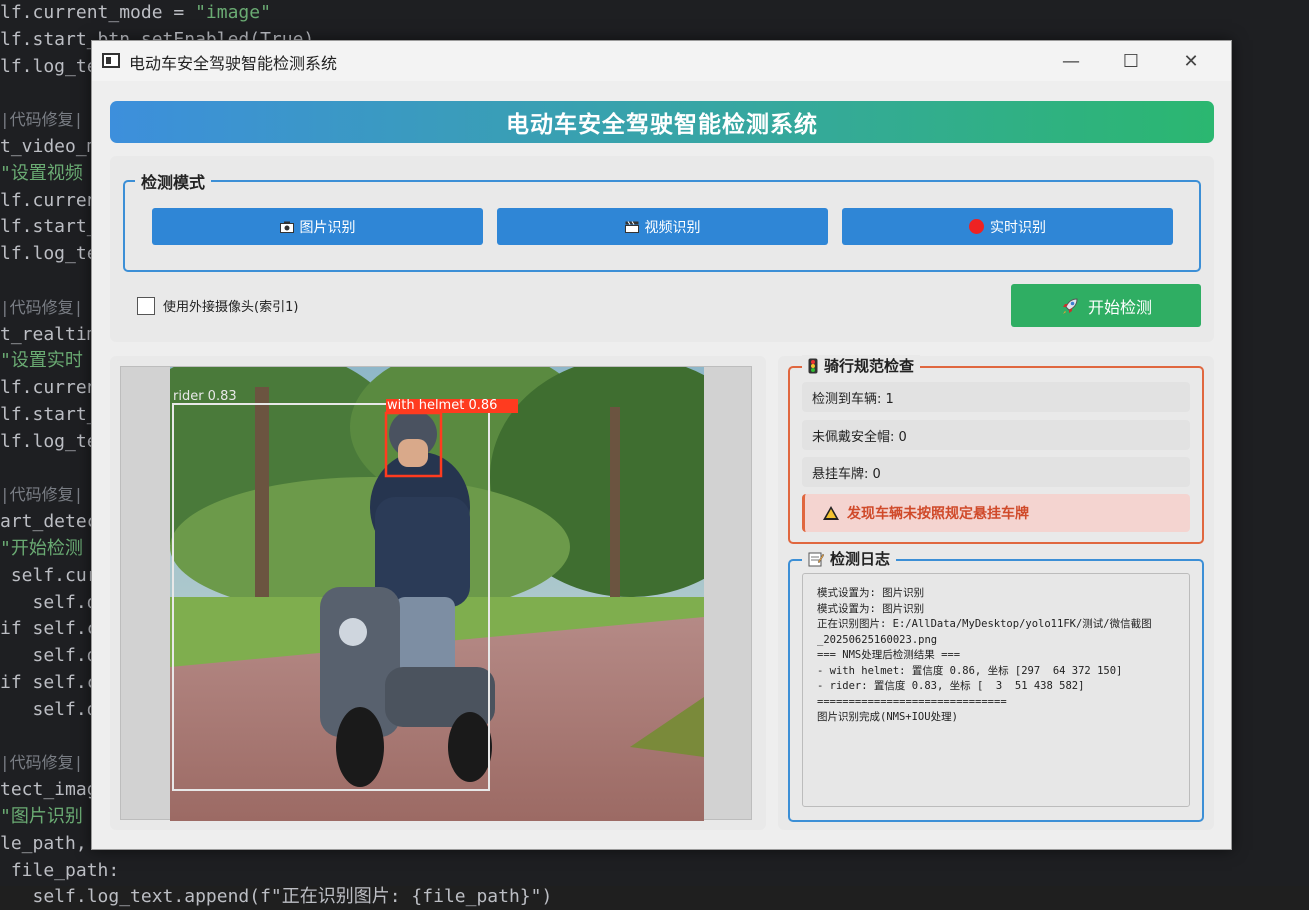  I want to click on app-window-icon, so click(111, 60).